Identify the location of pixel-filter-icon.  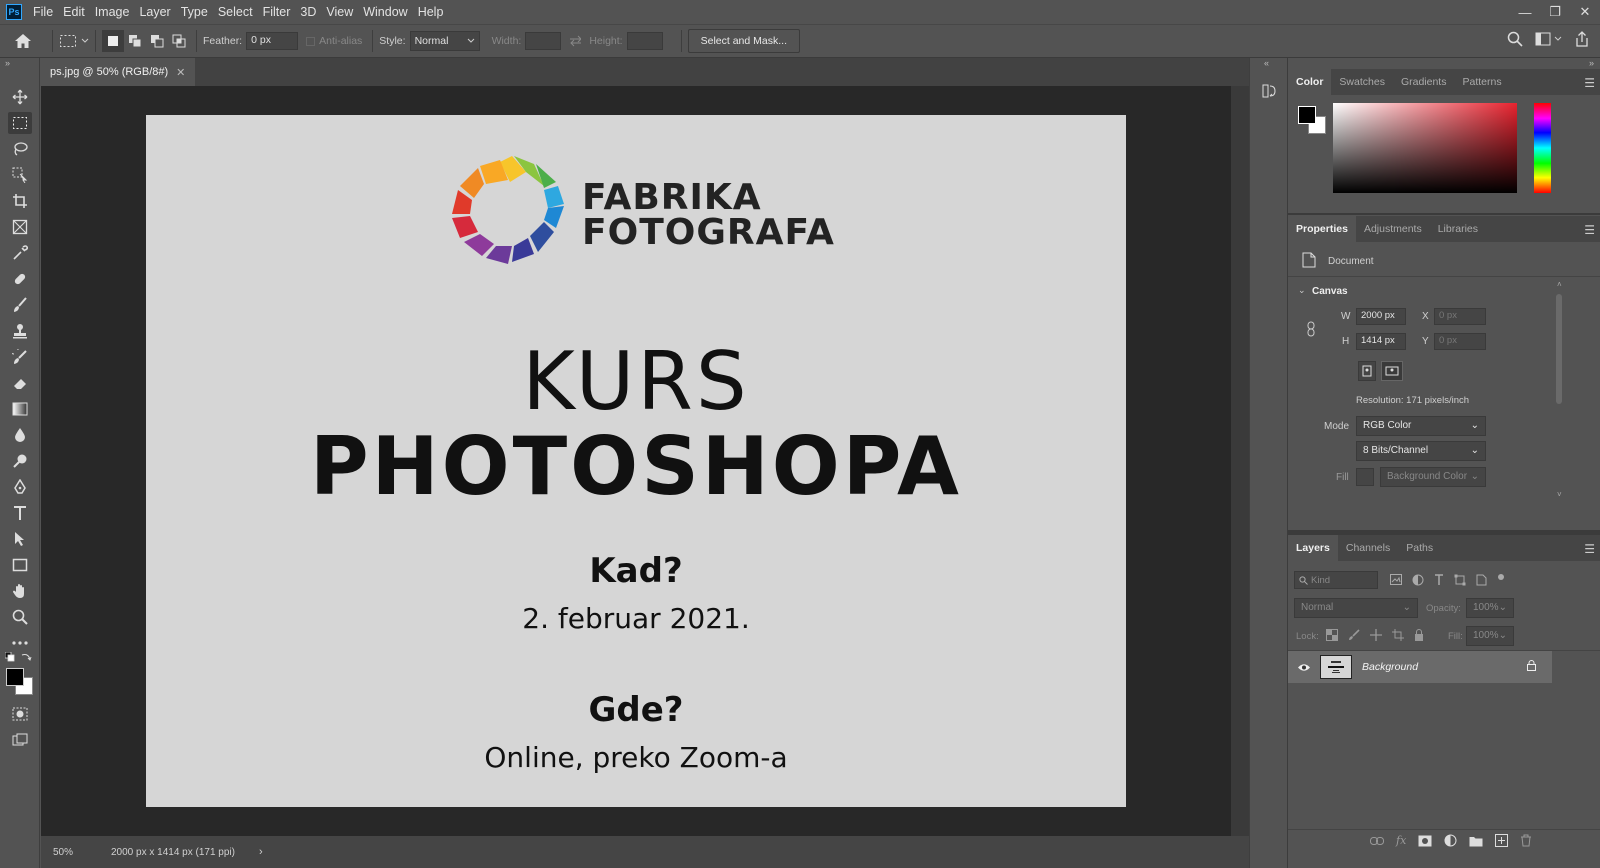
(1396, 579).